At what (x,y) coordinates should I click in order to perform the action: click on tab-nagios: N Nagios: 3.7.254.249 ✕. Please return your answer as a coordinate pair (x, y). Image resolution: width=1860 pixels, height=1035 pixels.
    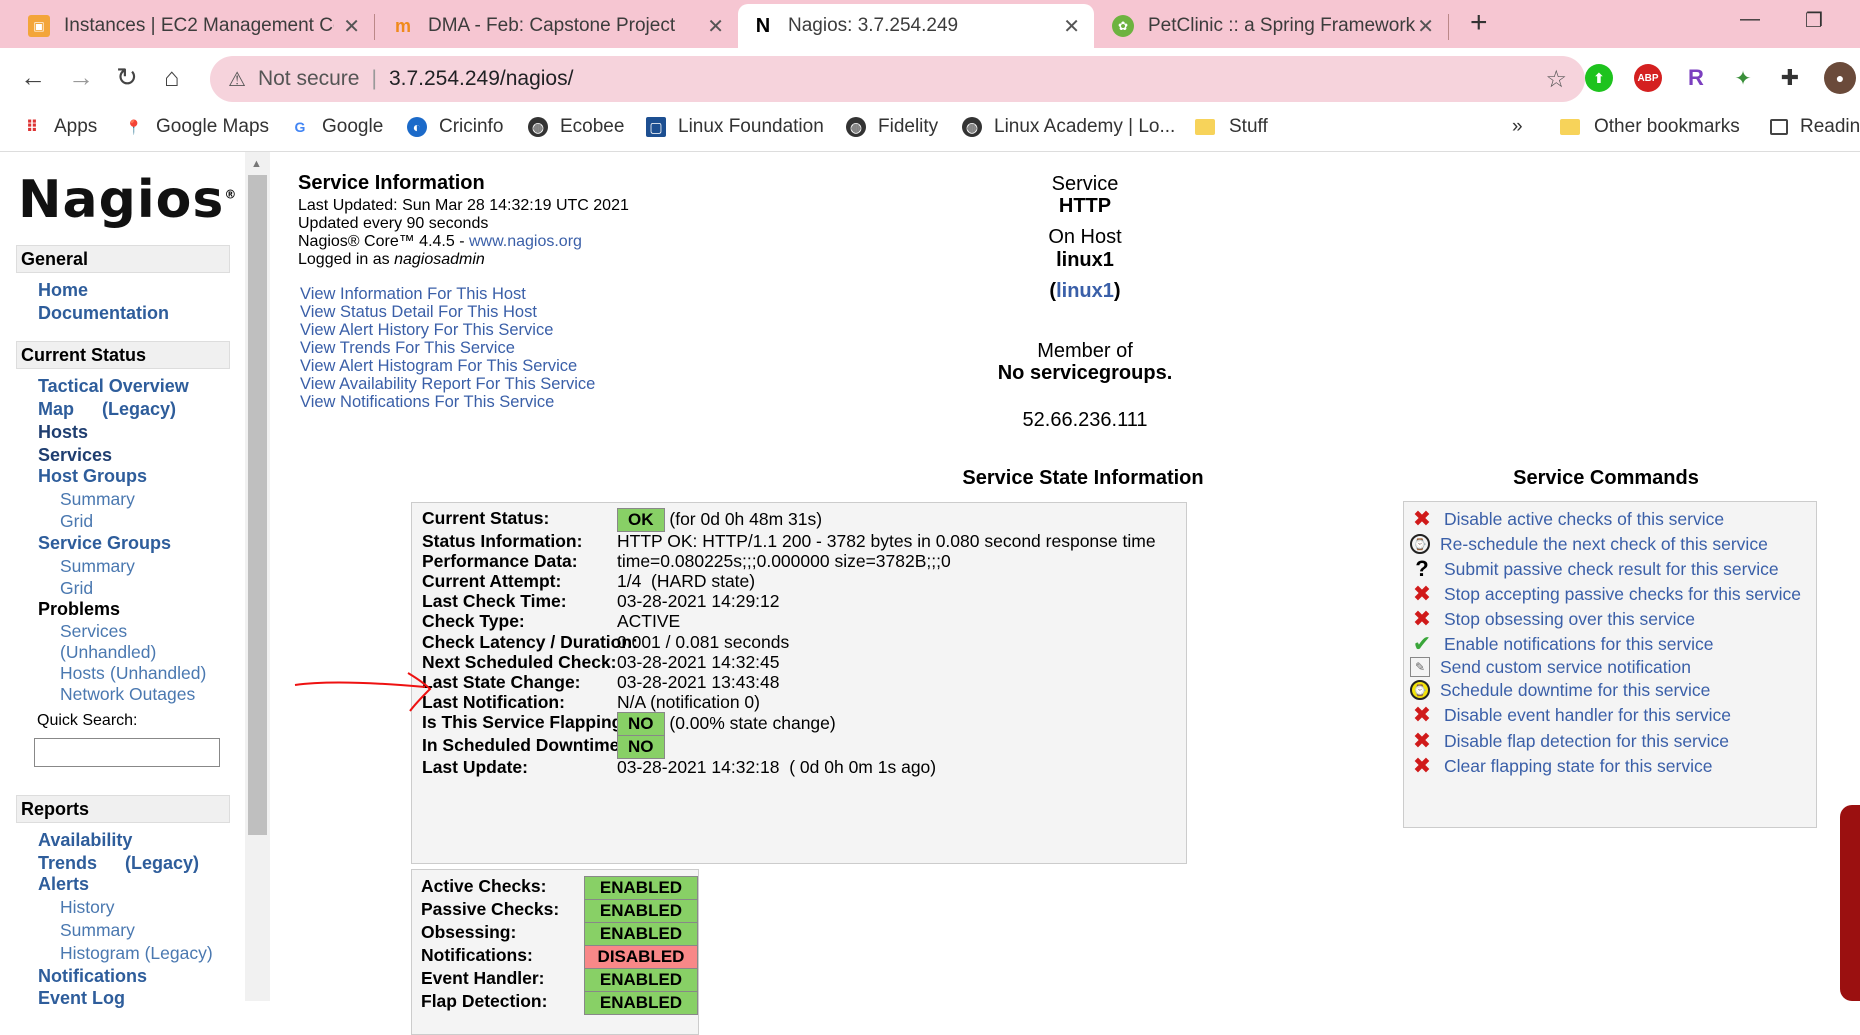
    Looking at the image, I should click on (916, 26).